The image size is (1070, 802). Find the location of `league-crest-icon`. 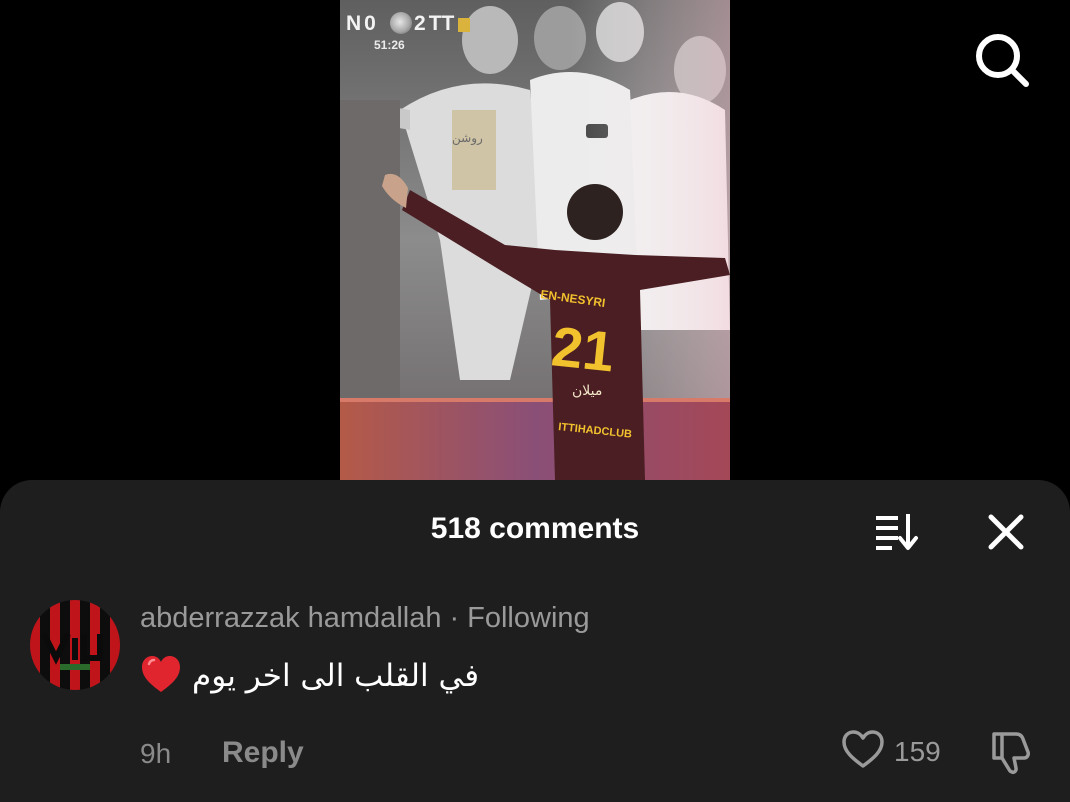

league-crest-icon is located at coordinates (401, 23).